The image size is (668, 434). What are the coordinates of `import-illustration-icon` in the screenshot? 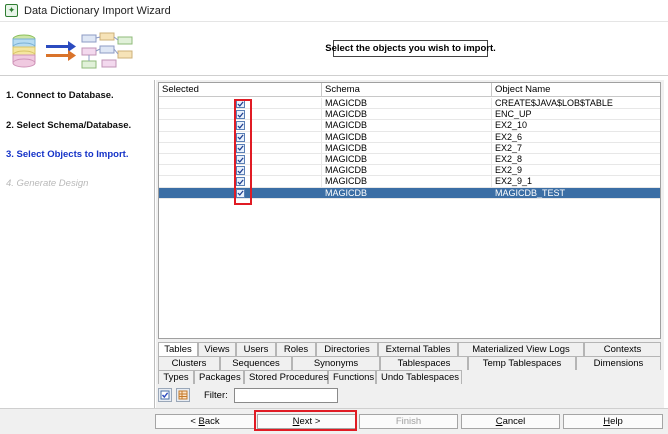 It's located at (72, 50).